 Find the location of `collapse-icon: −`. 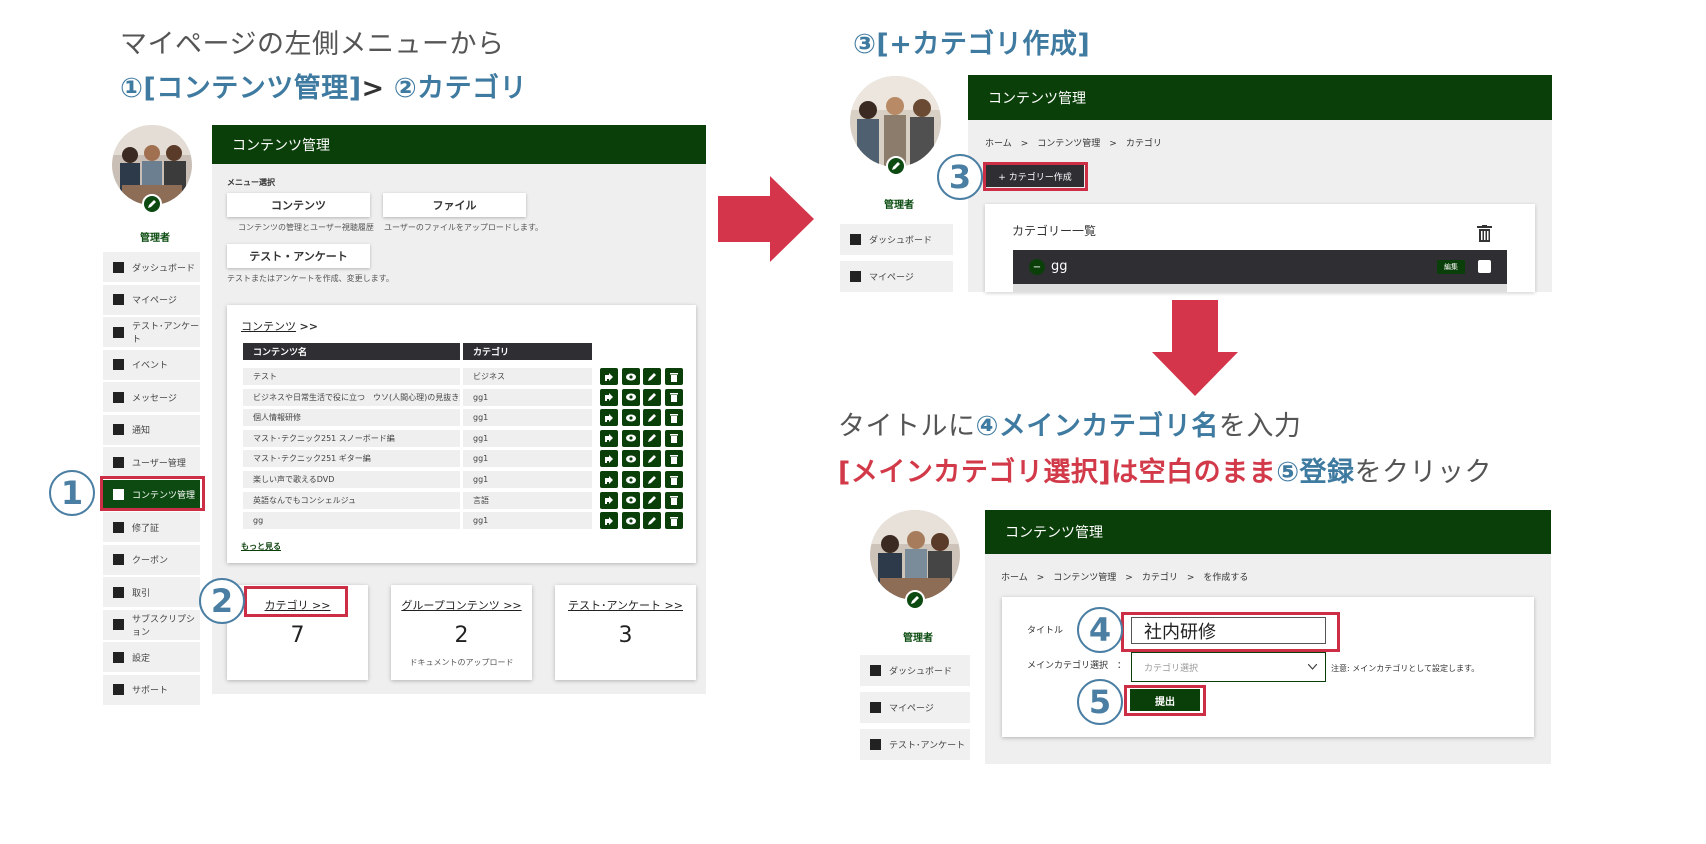

collapse-icon: − is located at coordinates (1037, 267).